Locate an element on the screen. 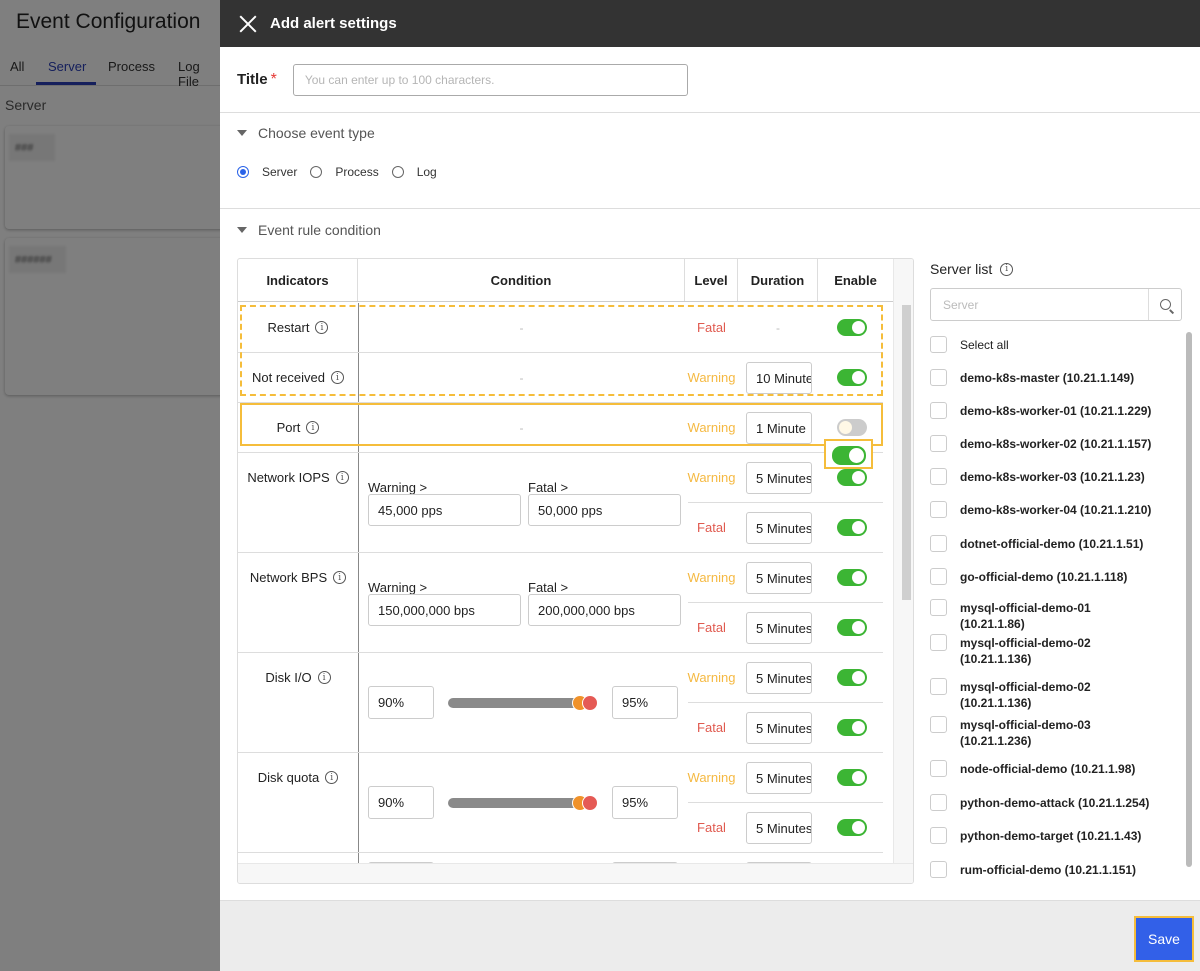 This screenshot has height=971, width=1200. server-list-item: python-demo-attack (10.21.1.254) is located at coordinates (1039, 802).